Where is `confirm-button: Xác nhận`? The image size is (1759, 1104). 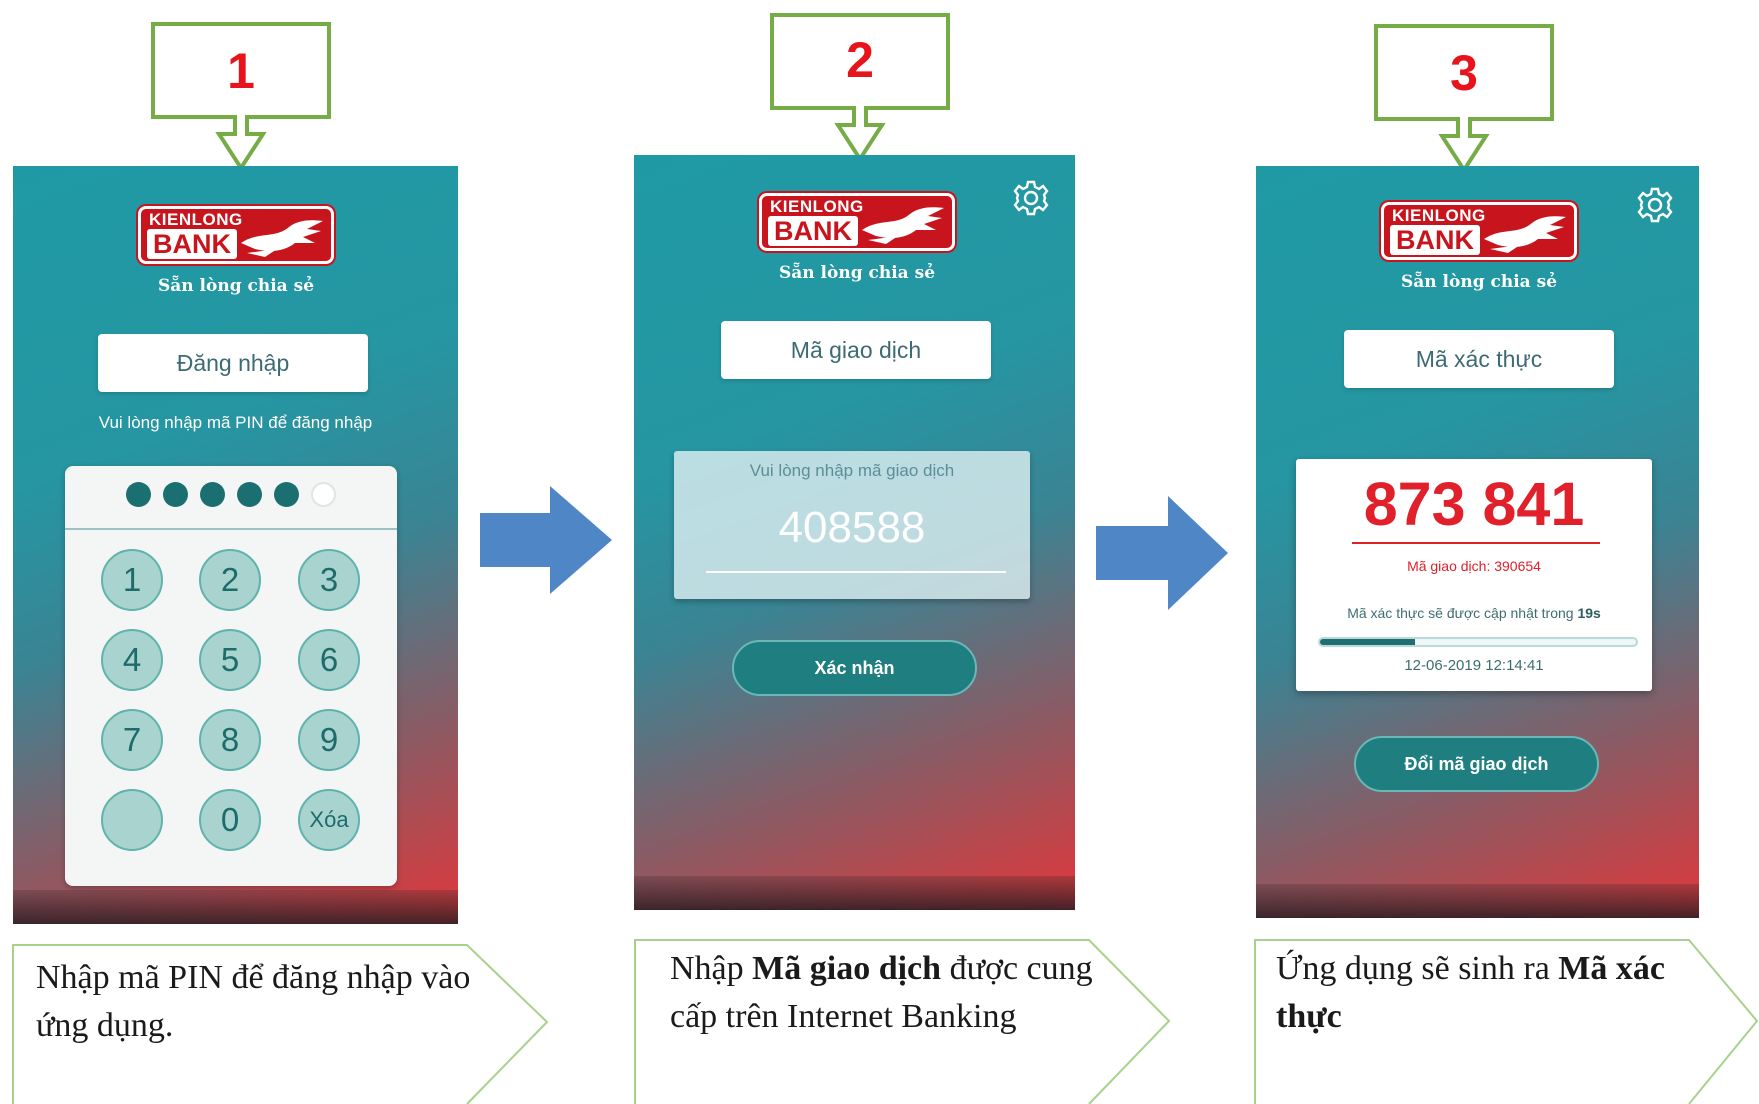
confirm-button: Xác nhận is located at coordinates (854, 668).